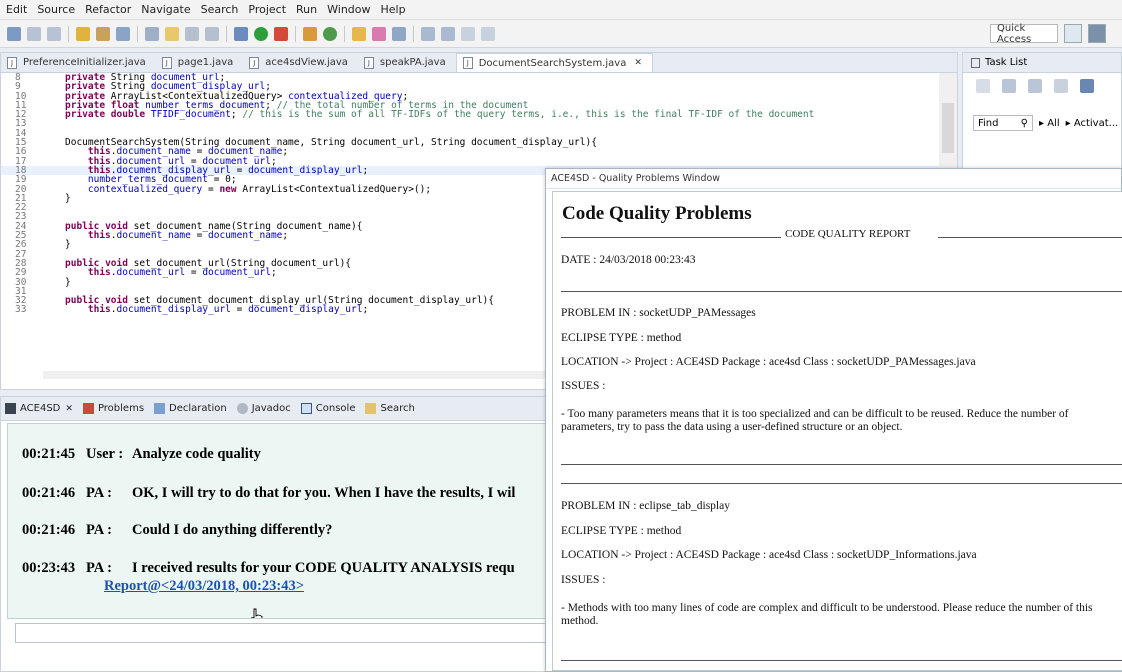 This screenshot has width=1122, height=672. I want to click on terminal-icon, so click(10, 408).